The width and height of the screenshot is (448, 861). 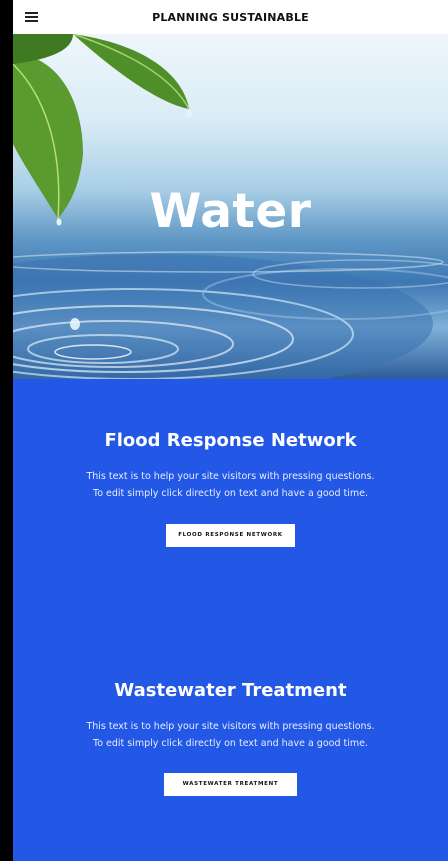 What do you see at coordinates (230, 211) in the screenshot?
I see `hero-title: Water` at bounding box center [230, 211].